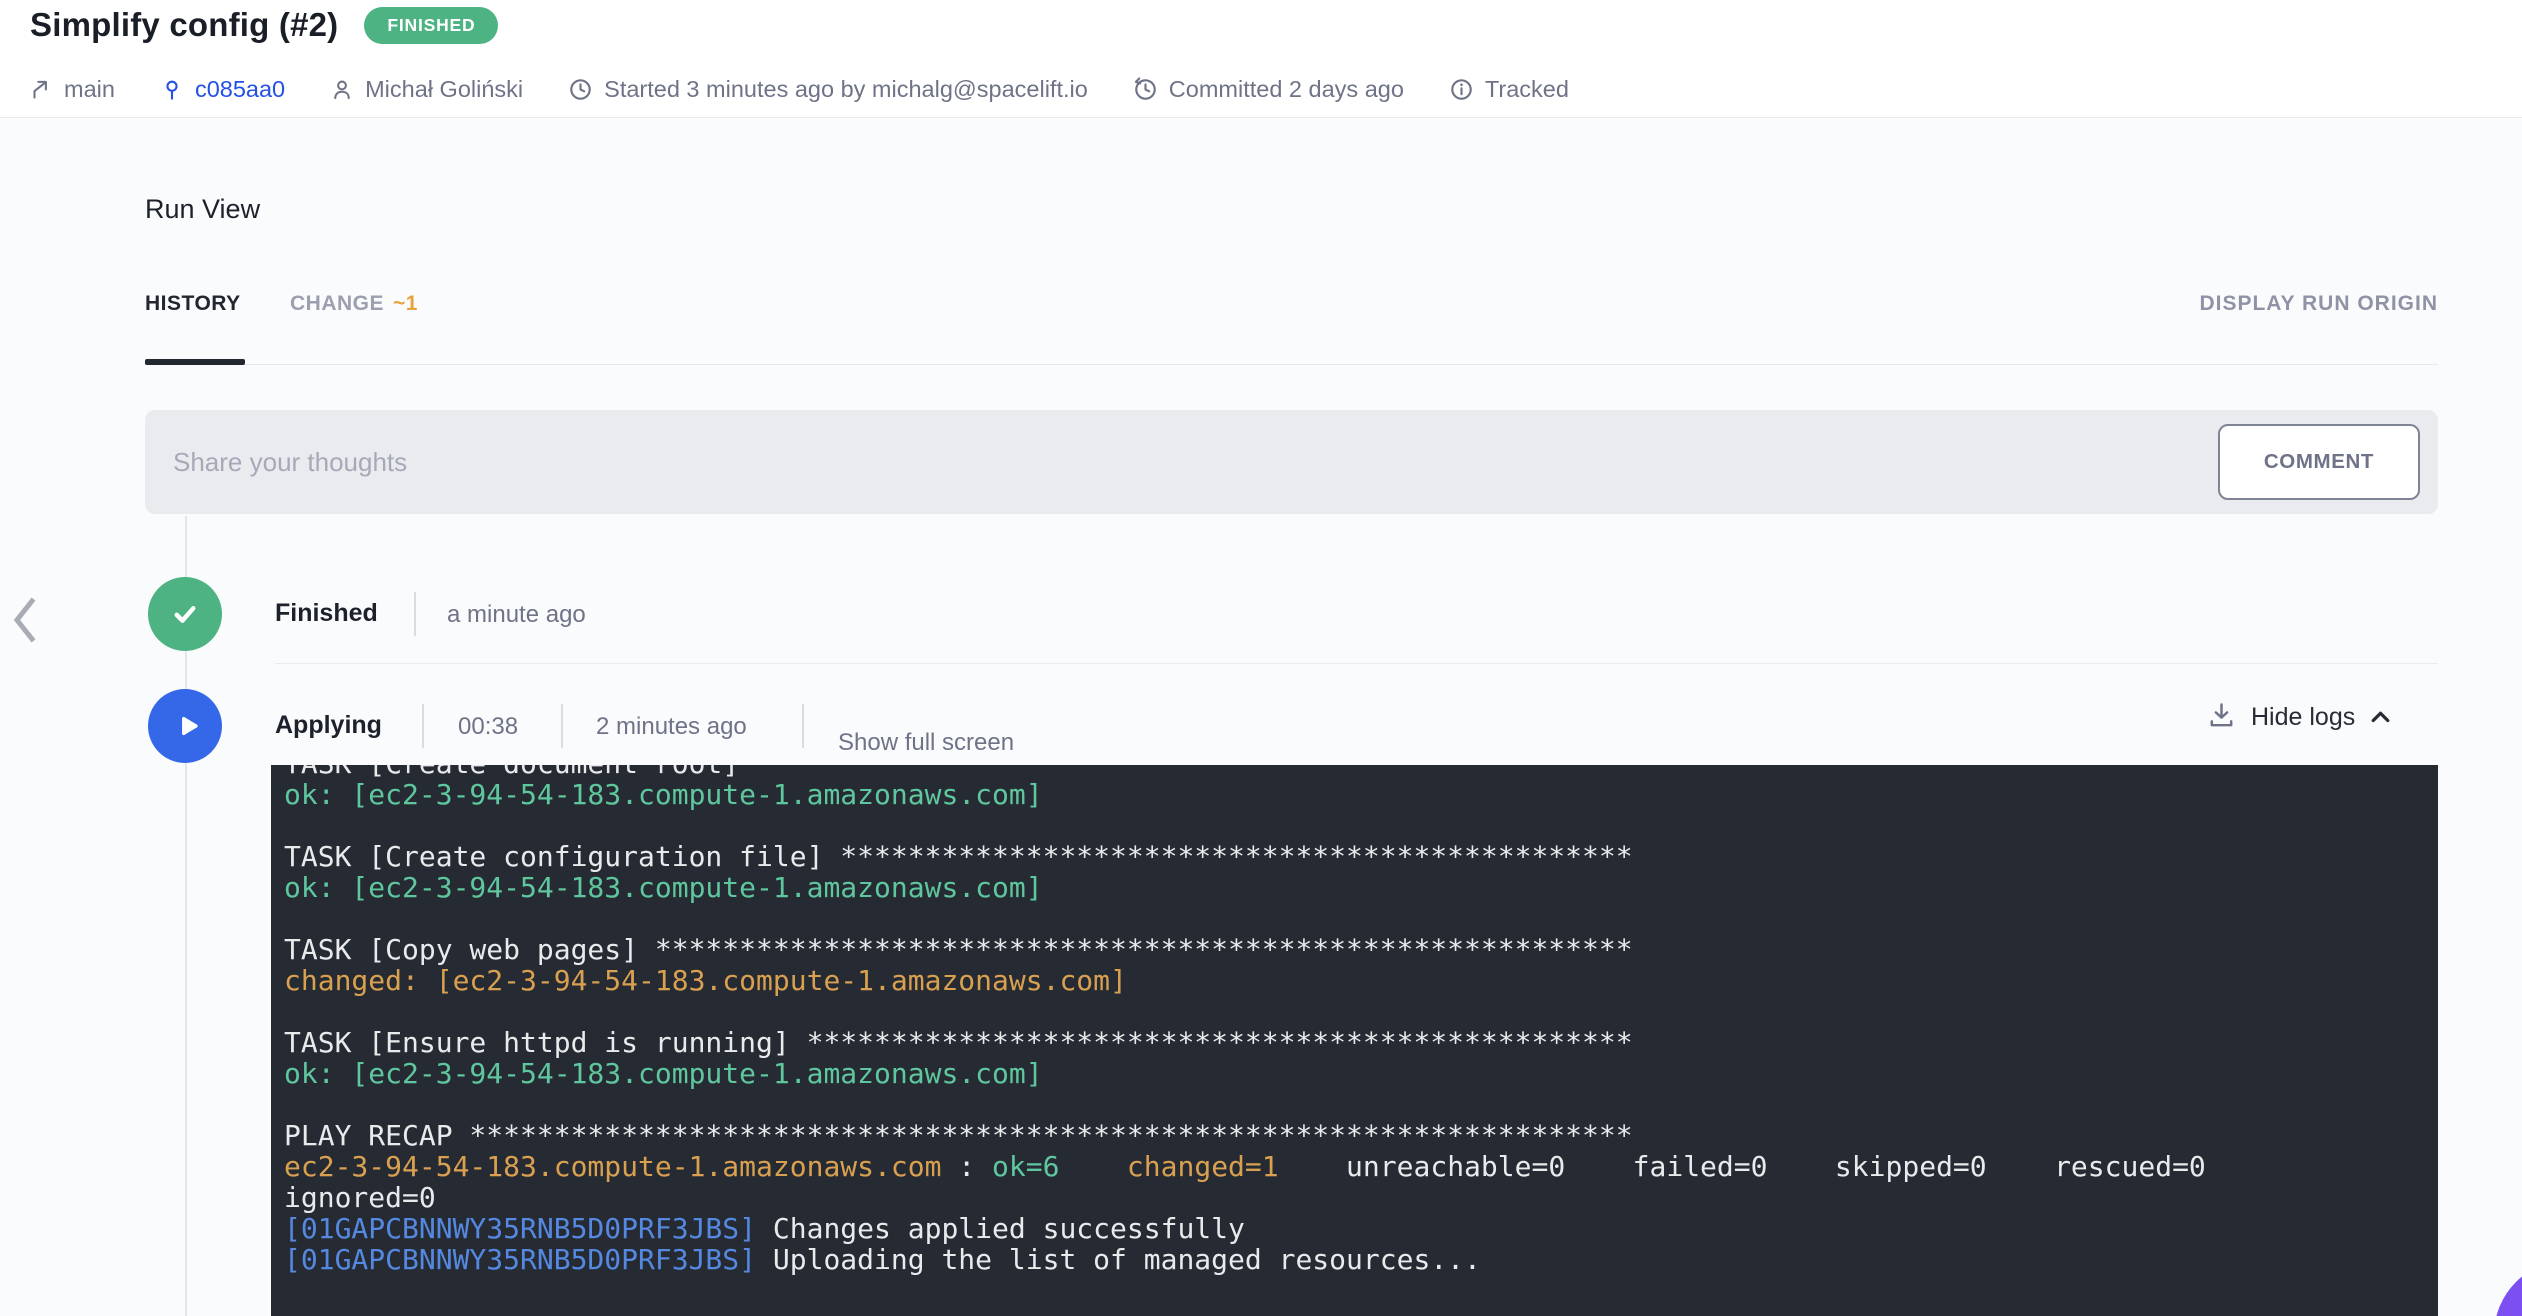 The height and width of the screenshot is (1316, 2522). I want to click on tab-change-label: CHANGE, so click(337, 303).